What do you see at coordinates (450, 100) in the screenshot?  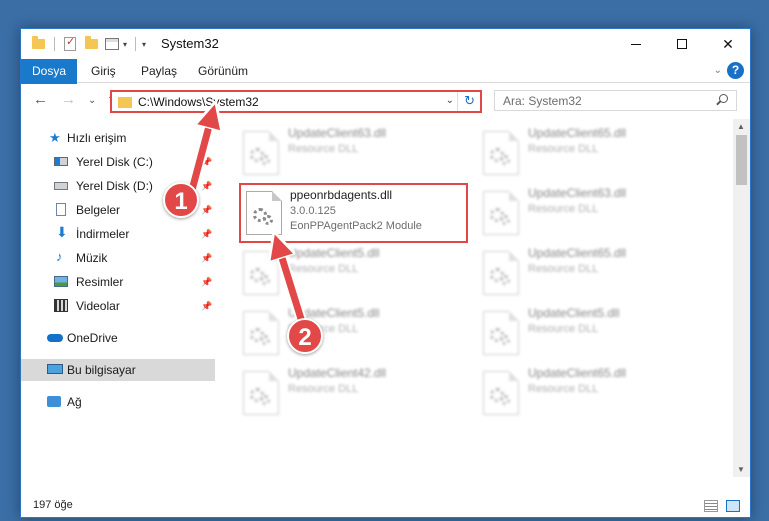 I see `address-dropdown-chevron-icon: ⌄` at bounding box center [450, 100].